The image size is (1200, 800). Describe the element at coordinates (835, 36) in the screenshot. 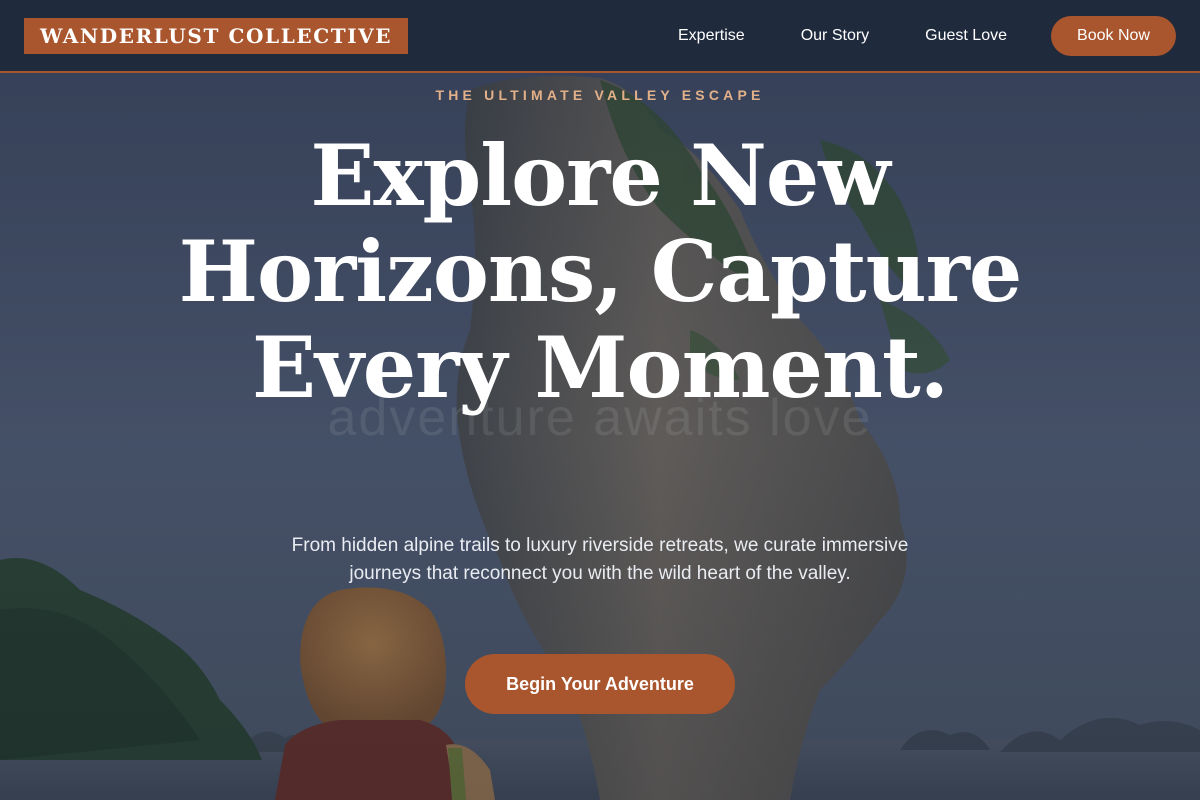

I see `nav-link-our-story: Our Story` at that location.